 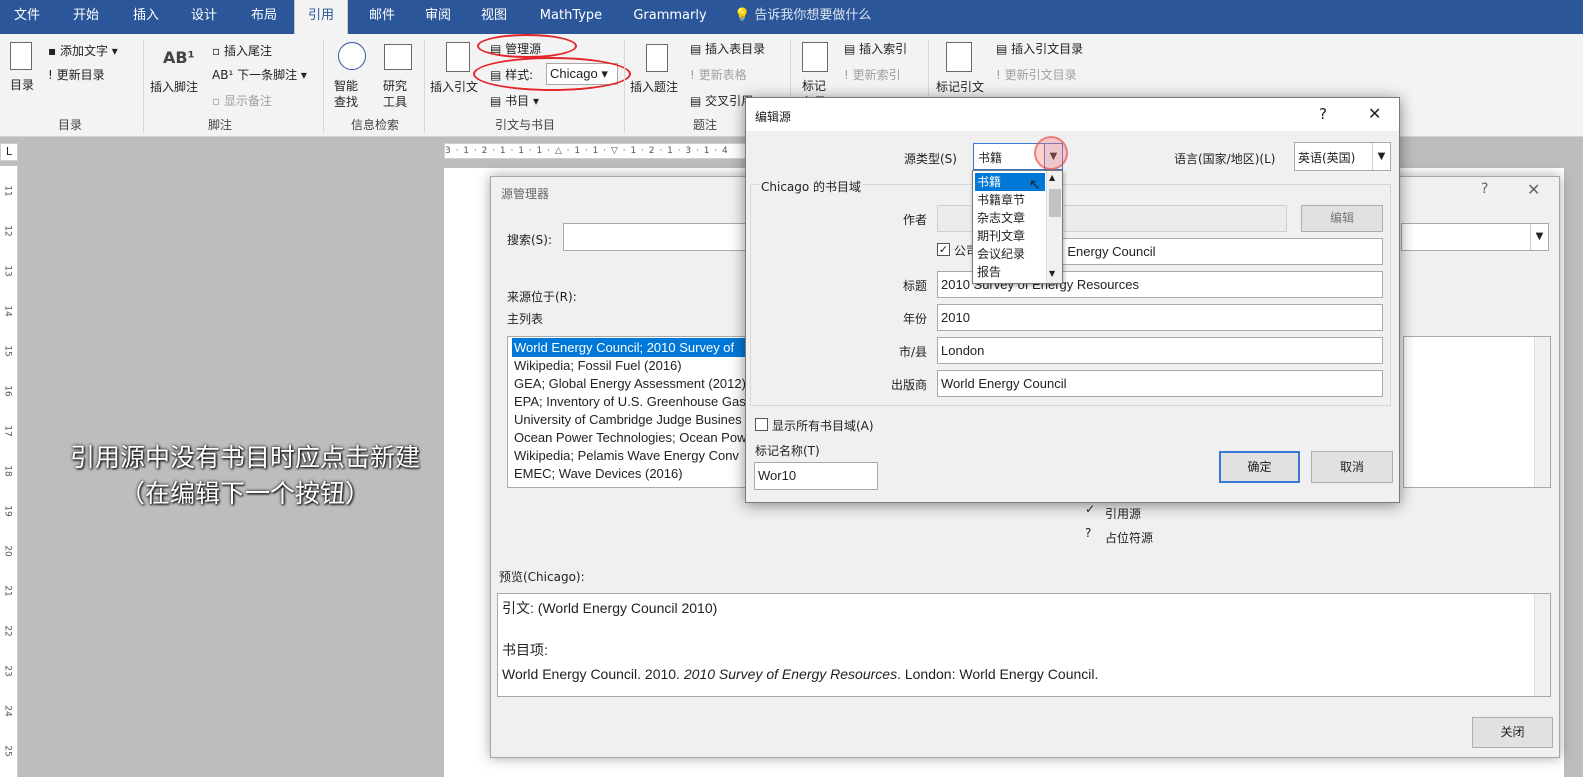 What do you see at coordinates (1010, 272) in the screenshot?
I see `dropdown-option: 报告` at bounding box center [1010, 272].